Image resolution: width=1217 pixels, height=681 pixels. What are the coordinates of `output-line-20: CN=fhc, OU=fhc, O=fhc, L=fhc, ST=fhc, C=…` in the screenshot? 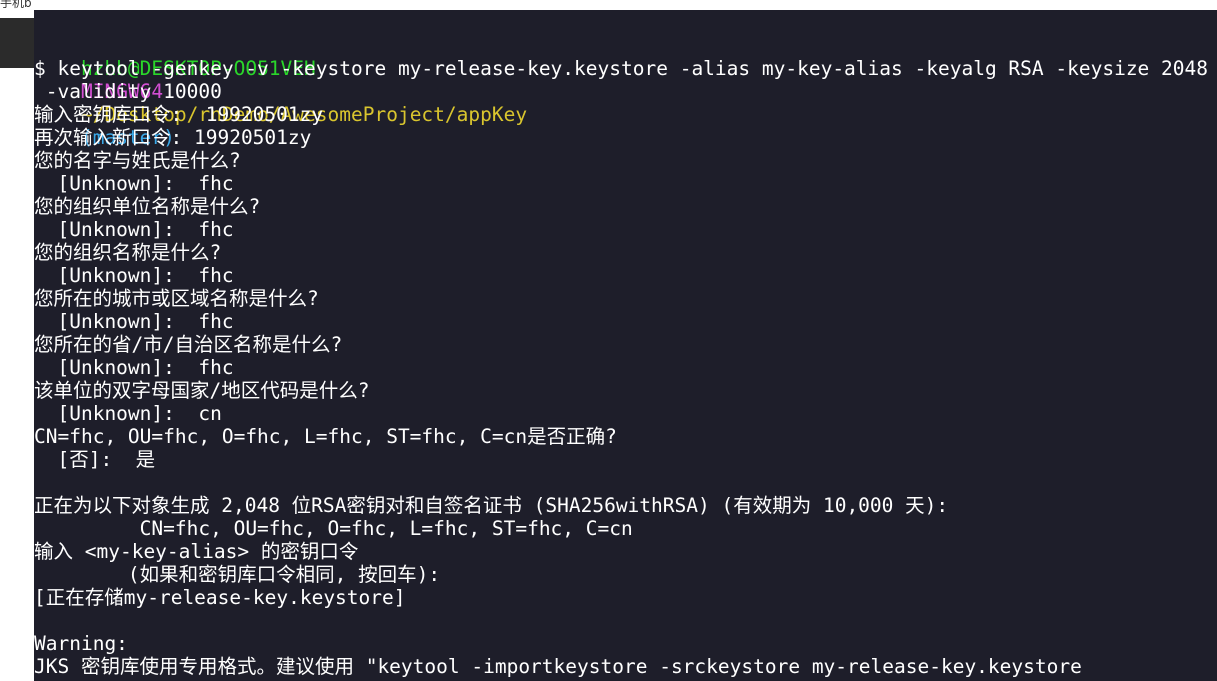 It's located at (333, 528).